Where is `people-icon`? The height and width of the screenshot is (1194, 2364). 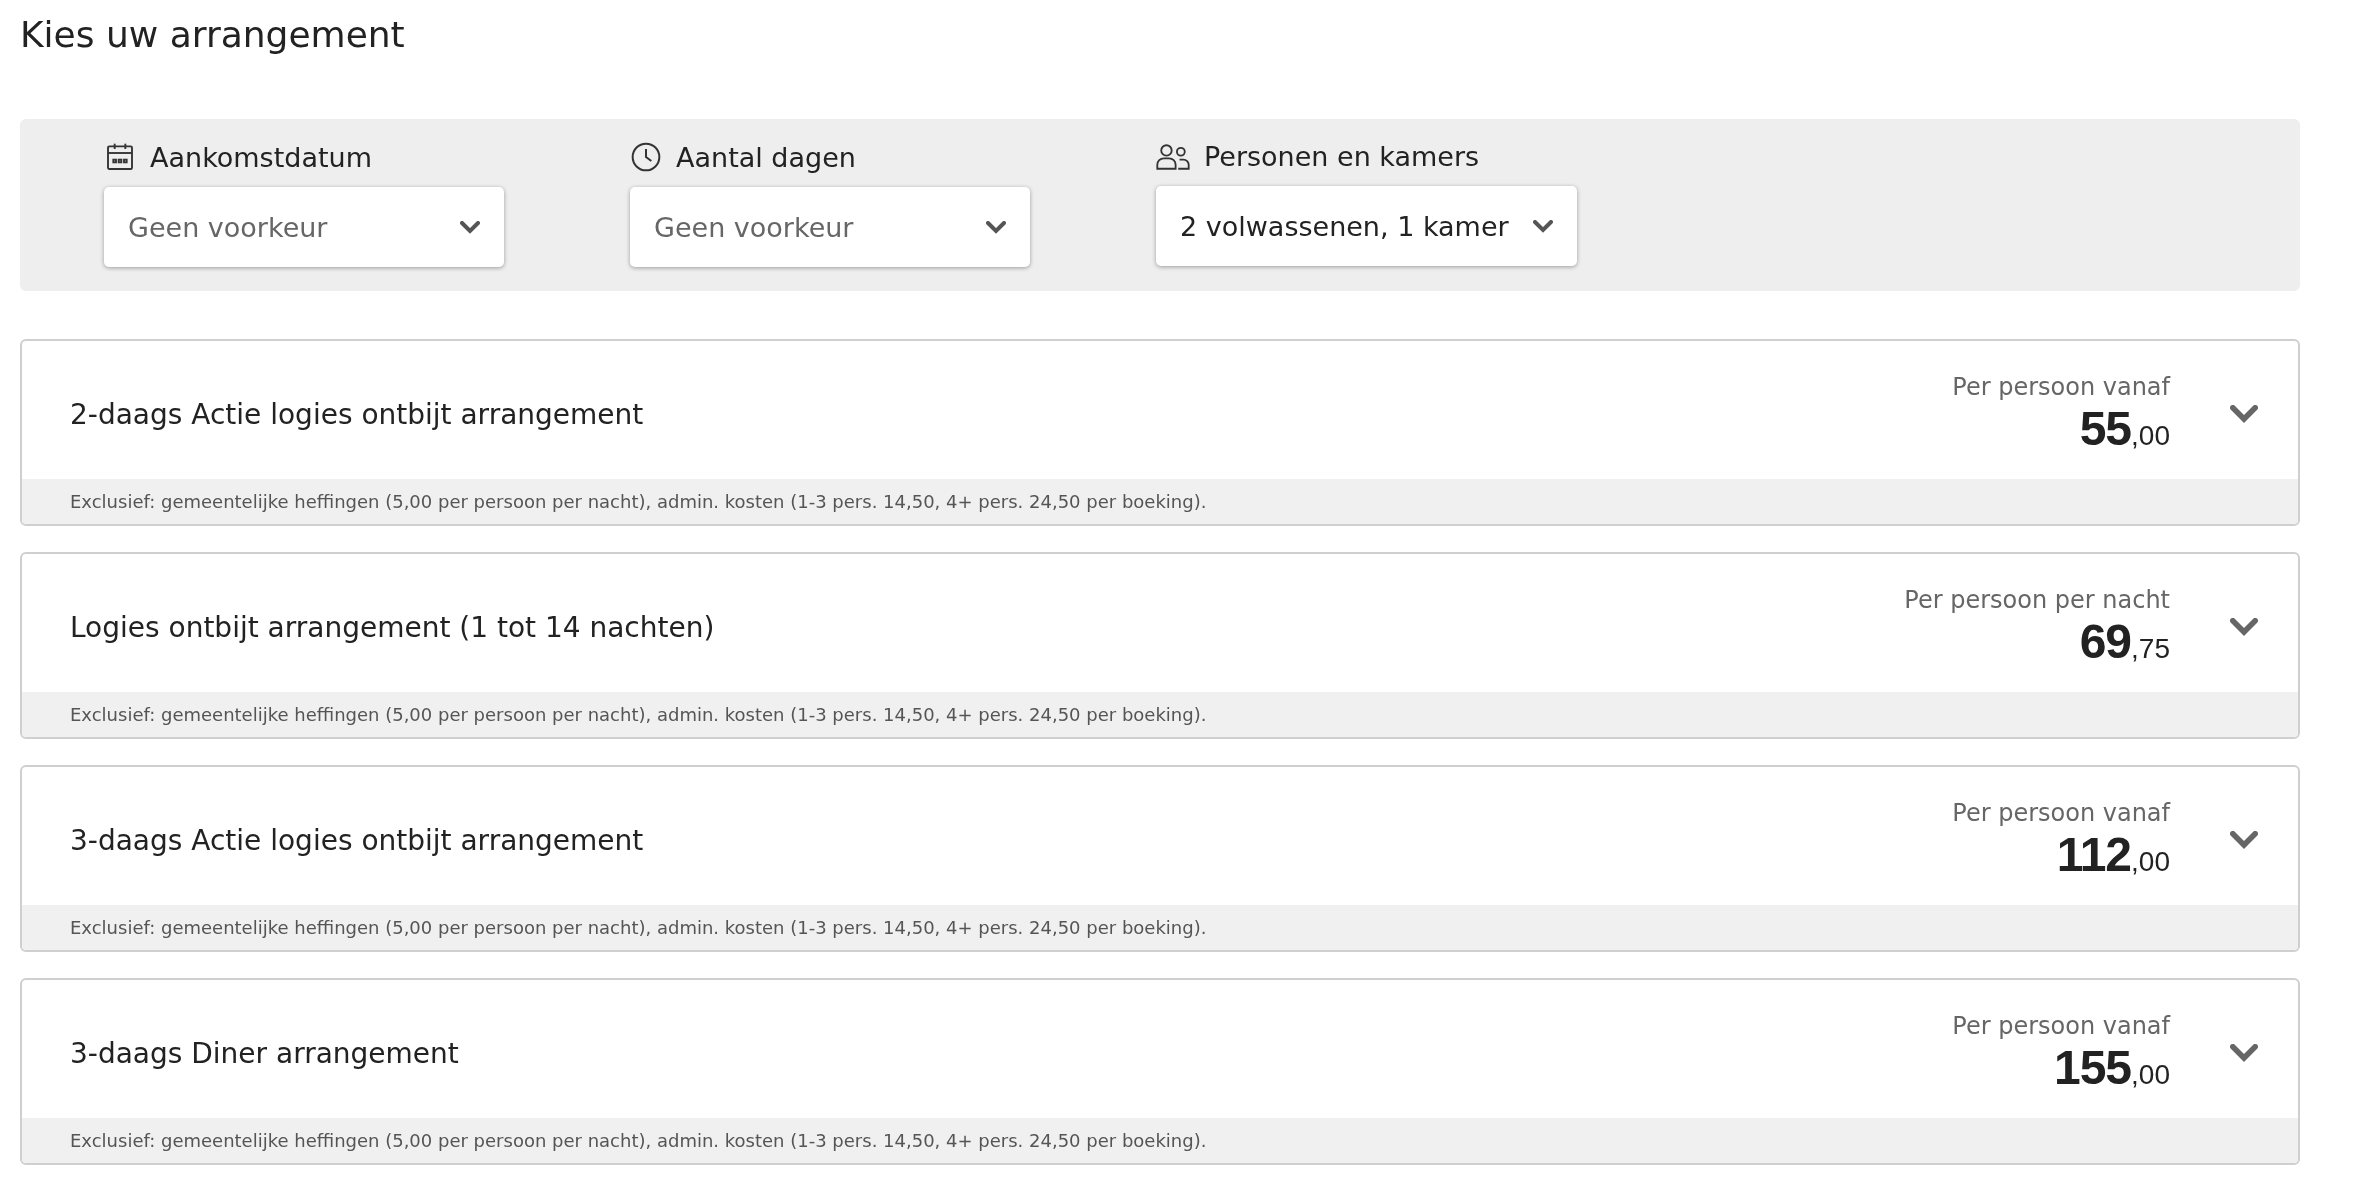 people-icon is located at coordinates (1173, 156).